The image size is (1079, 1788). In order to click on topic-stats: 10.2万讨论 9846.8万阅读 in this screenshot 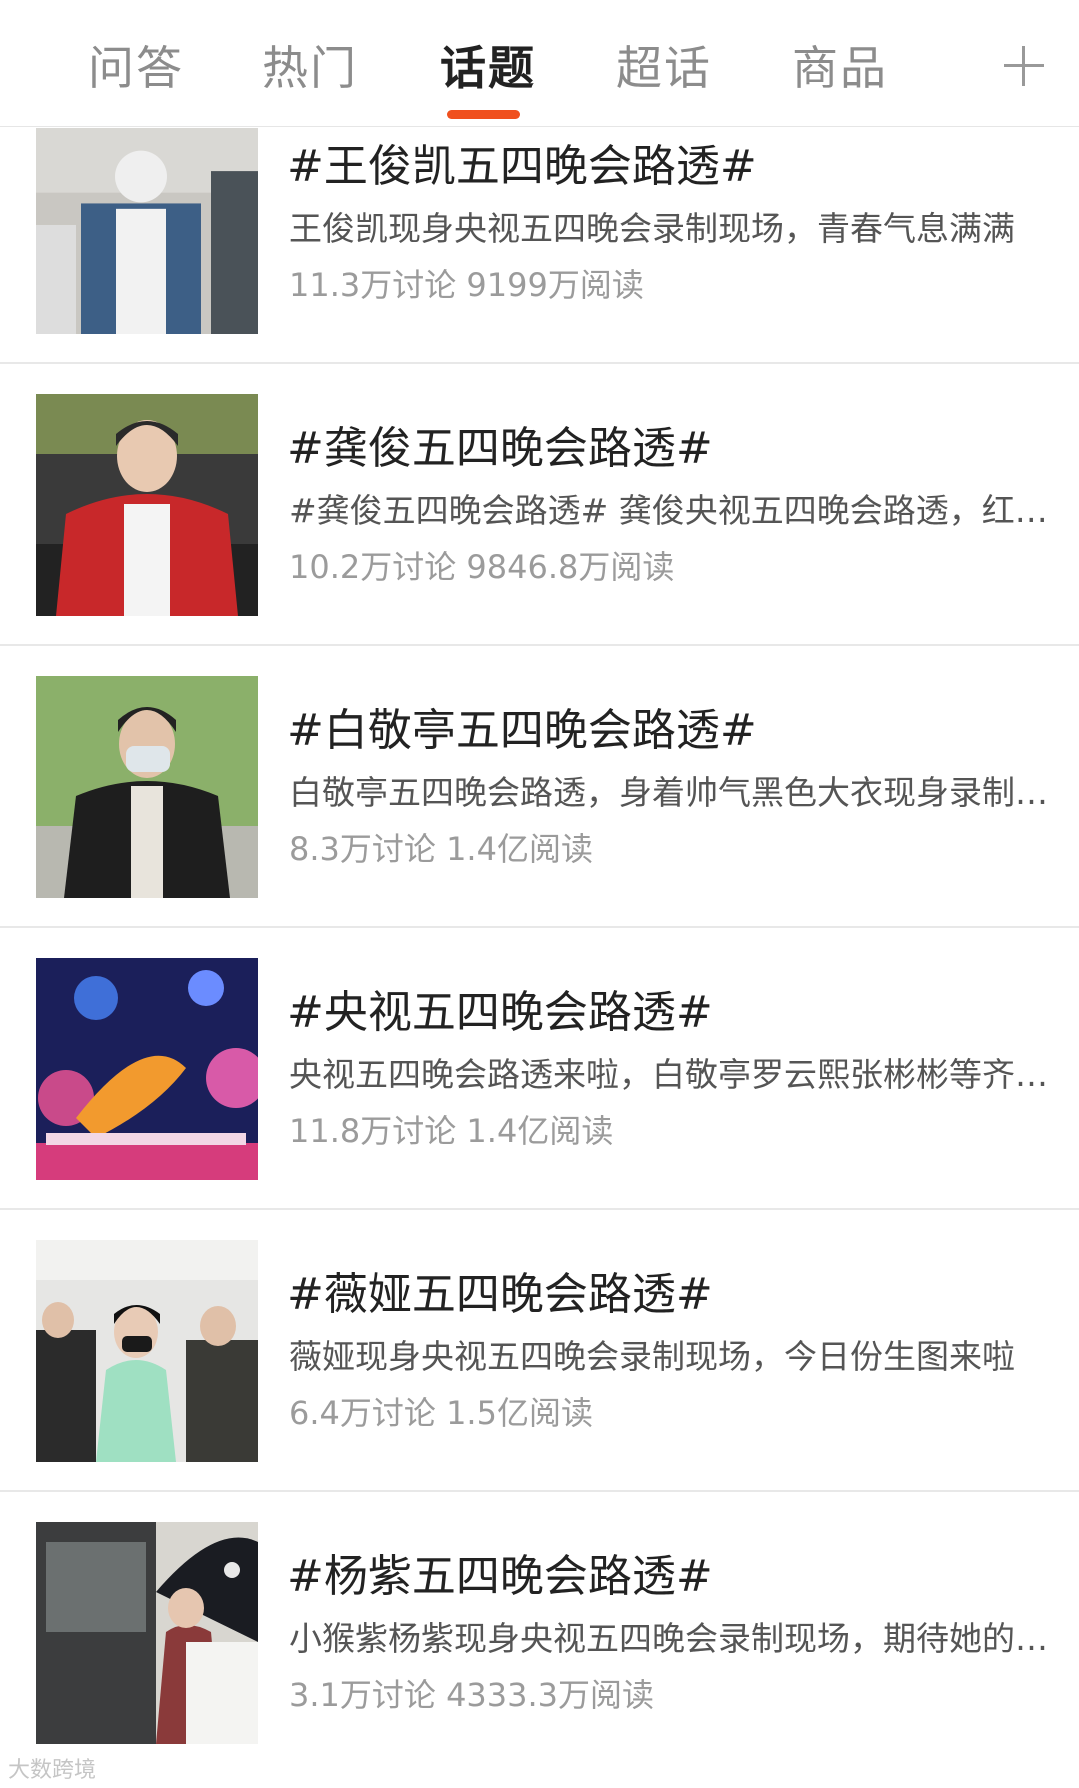, I will do `click(482, 567)`.